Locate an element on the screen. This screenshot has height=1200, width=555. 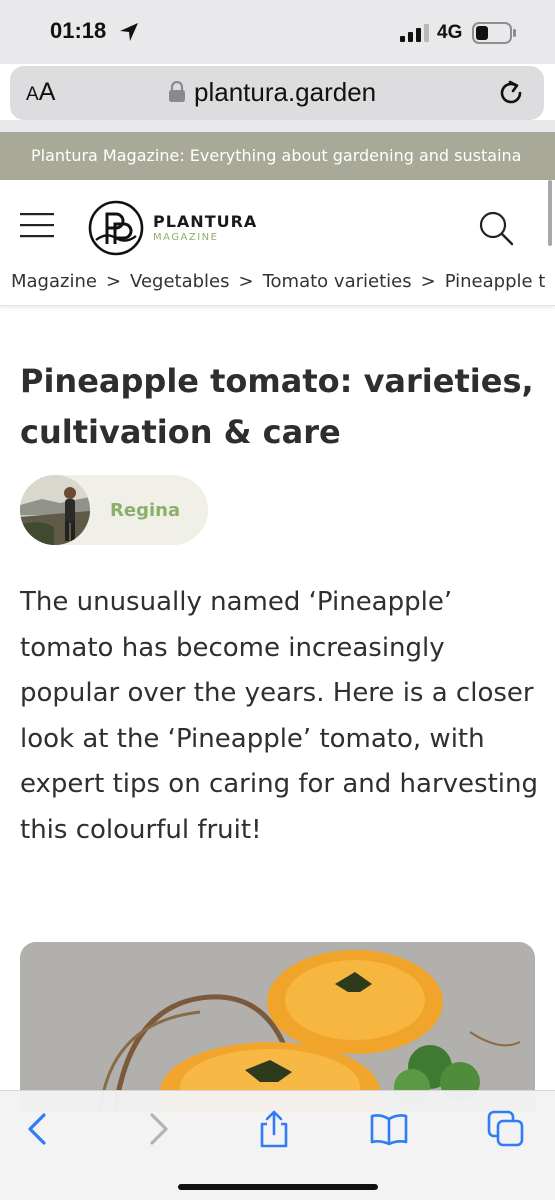
home-indicator is located at coordinates (278, 1187).